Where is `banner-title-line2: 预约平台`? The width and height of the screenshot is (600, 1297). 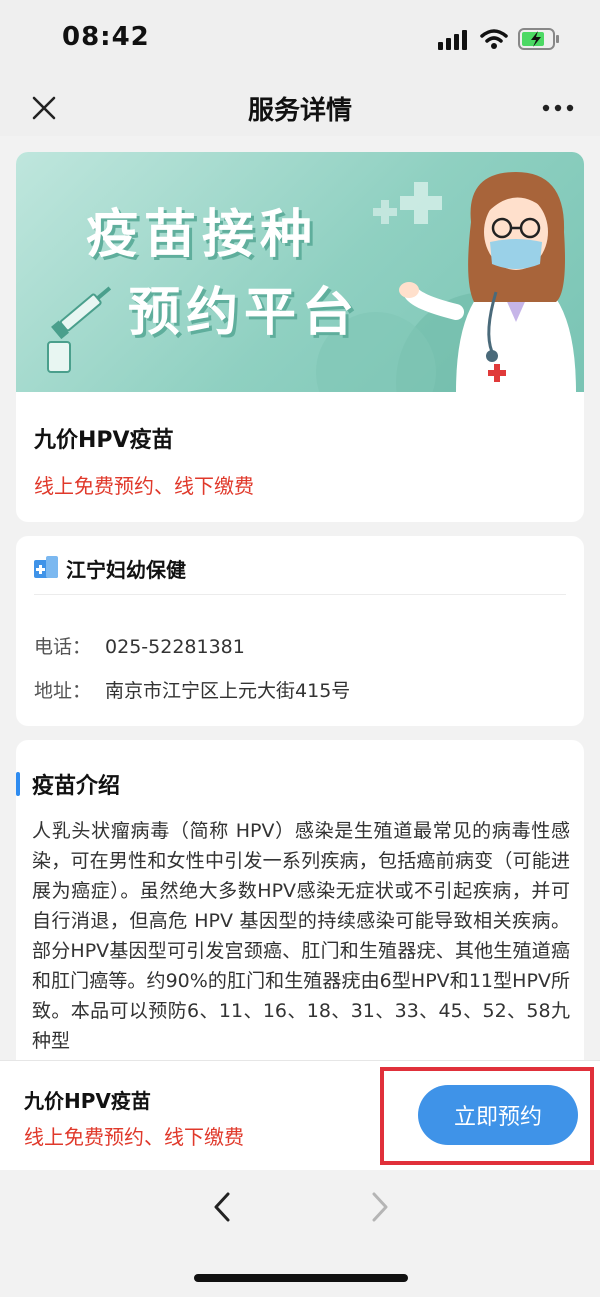
banner-title-line2: 预约平台 is located at coordinates (244, 313).